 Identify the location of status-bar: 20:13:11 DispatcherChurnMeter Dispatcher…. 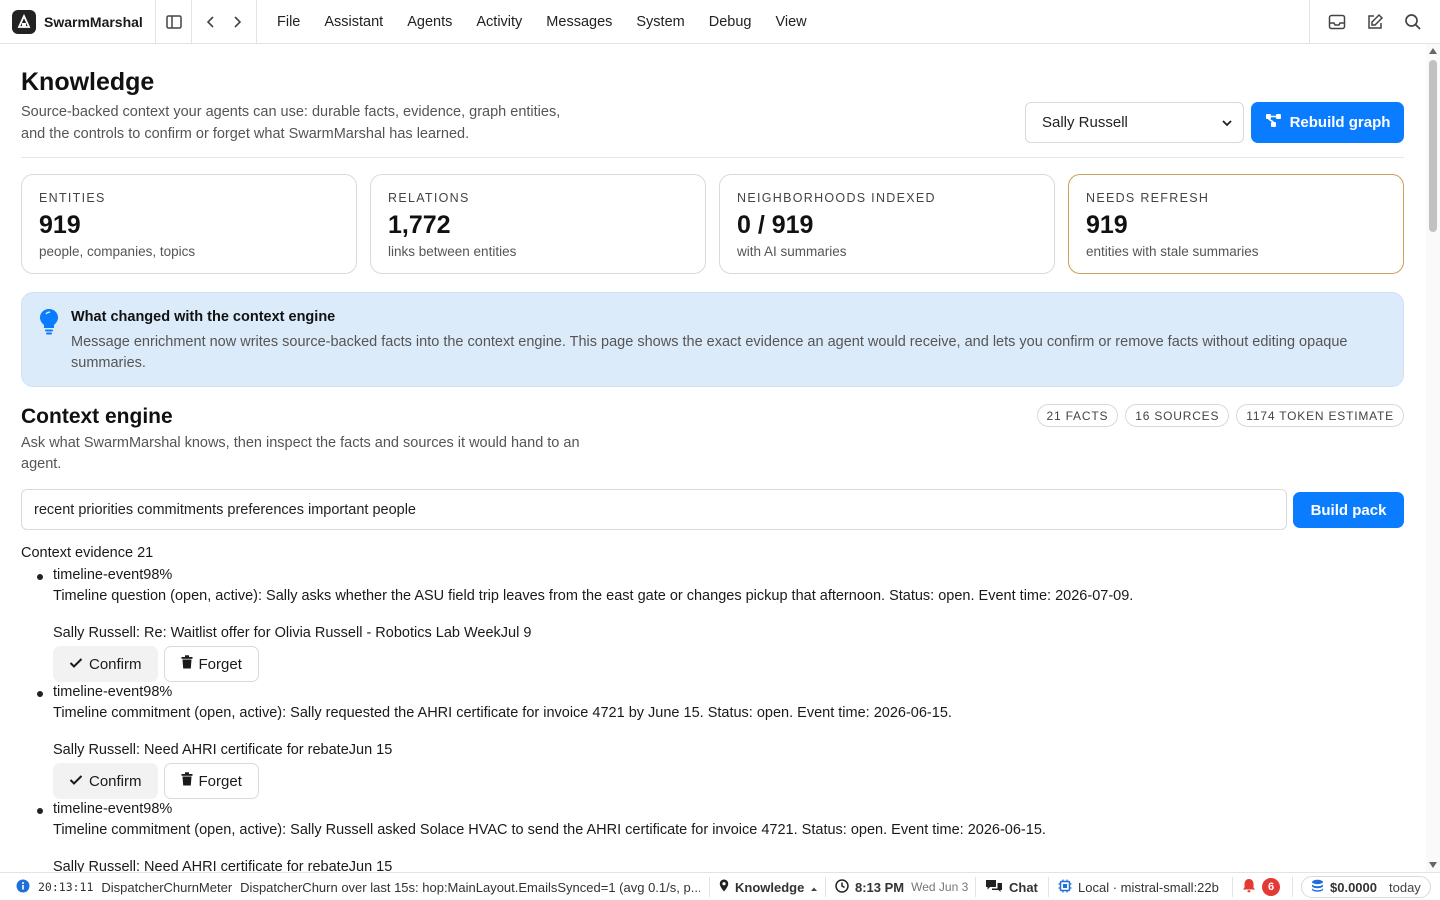
(720, 886).